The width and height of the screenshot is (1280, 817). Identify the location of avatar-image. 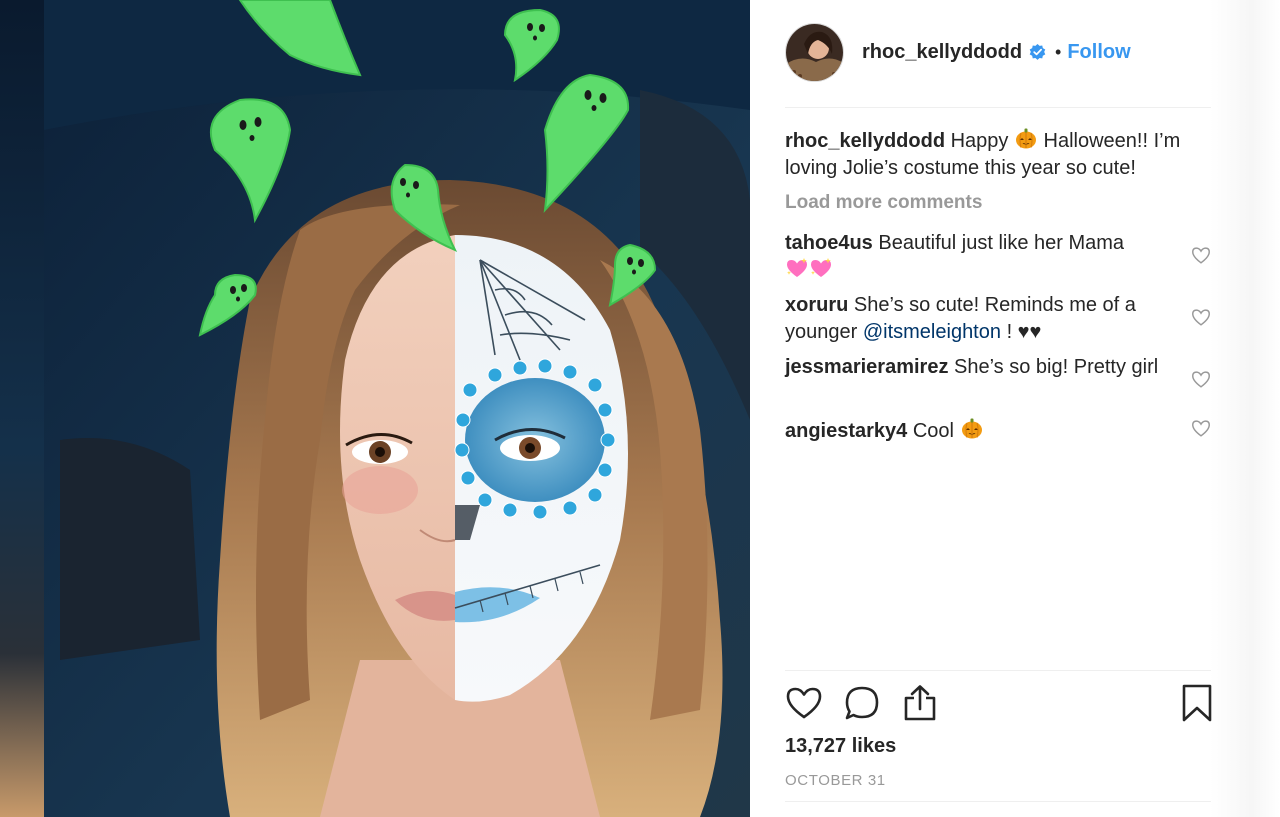
(814, 52).